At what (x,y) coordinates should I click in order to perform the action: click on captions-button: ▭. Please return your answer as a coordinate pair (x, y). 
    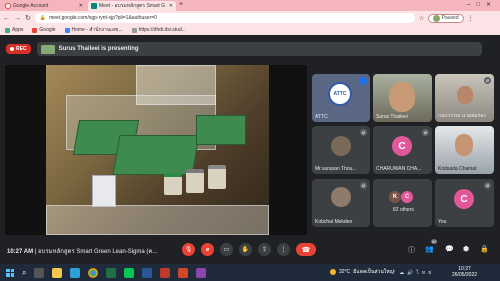
    Looking at the image, I should click on (226, 249).